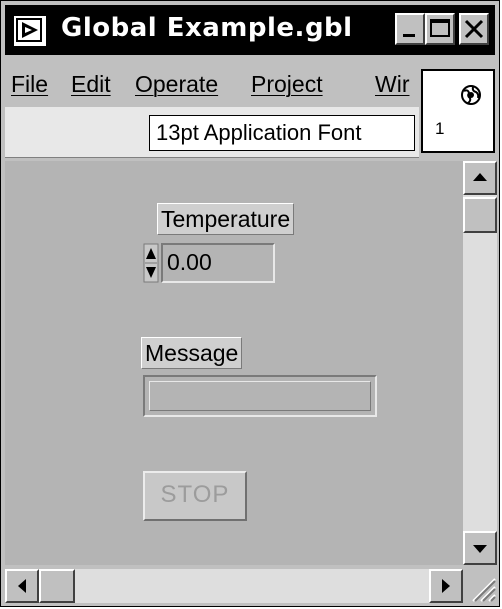 This screenshot has width=502, height=609. I want to click on vertical-scroll-thumb, so click(480, 215).